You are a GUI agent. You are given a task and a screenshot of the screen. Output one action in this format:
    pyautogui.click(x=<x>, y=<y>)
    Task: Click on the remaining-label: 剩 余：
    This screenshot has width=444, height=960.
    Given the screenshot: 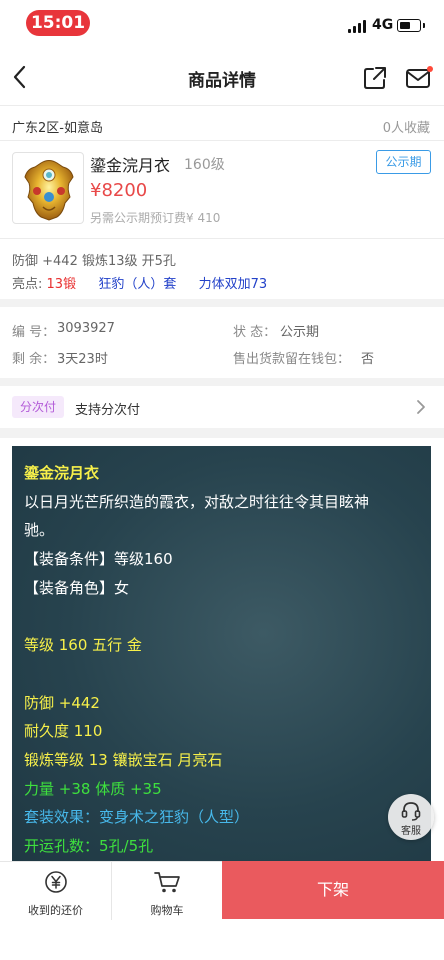 What is the action you would take?
    pyautogui.click(x=34, y=359)
    